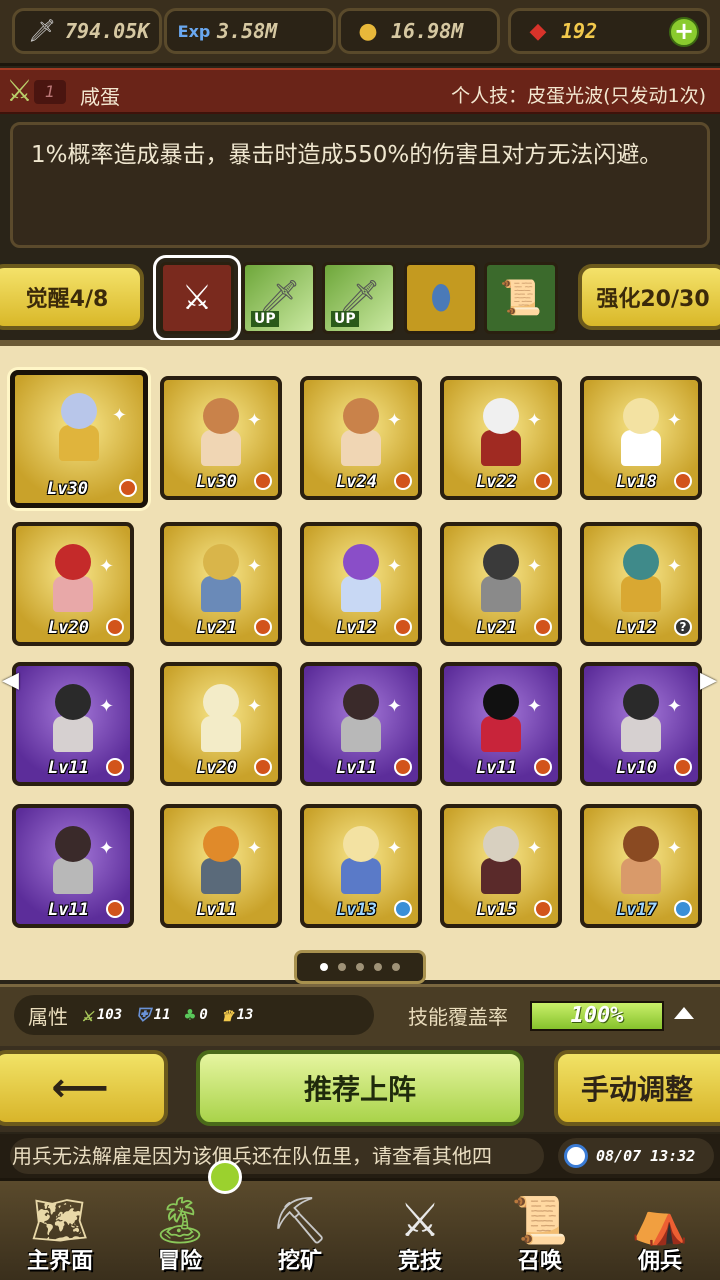 Image resolution: width=720 pixels, height=1280 pixels. Describe the element at coordinates (641, 584) in the screenshot. I see `hero-card: ✦ Lv12?` at that location.